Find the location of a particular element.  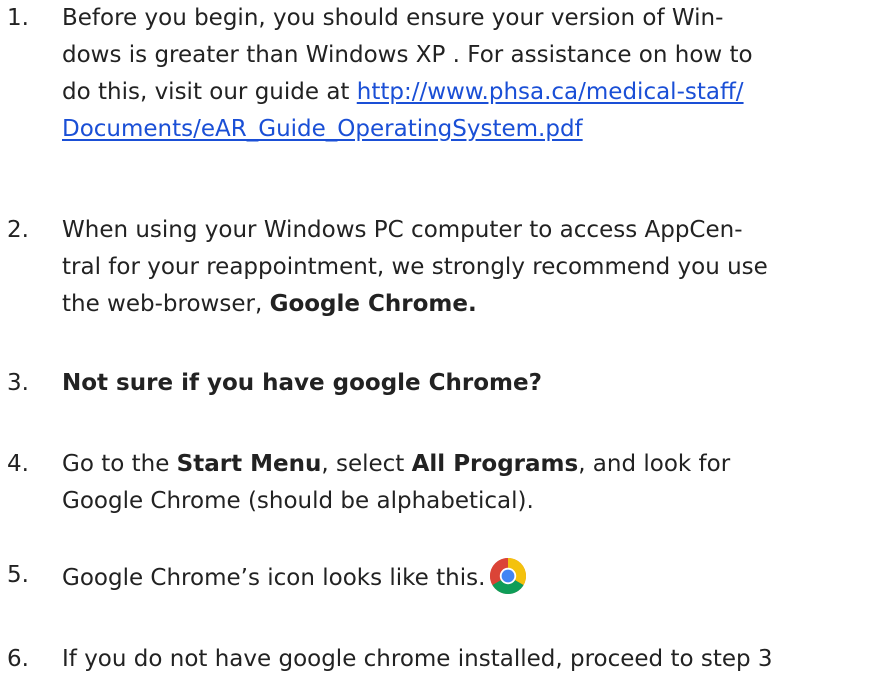

bold-text: Start Menu is located at coordinates (249, 464).